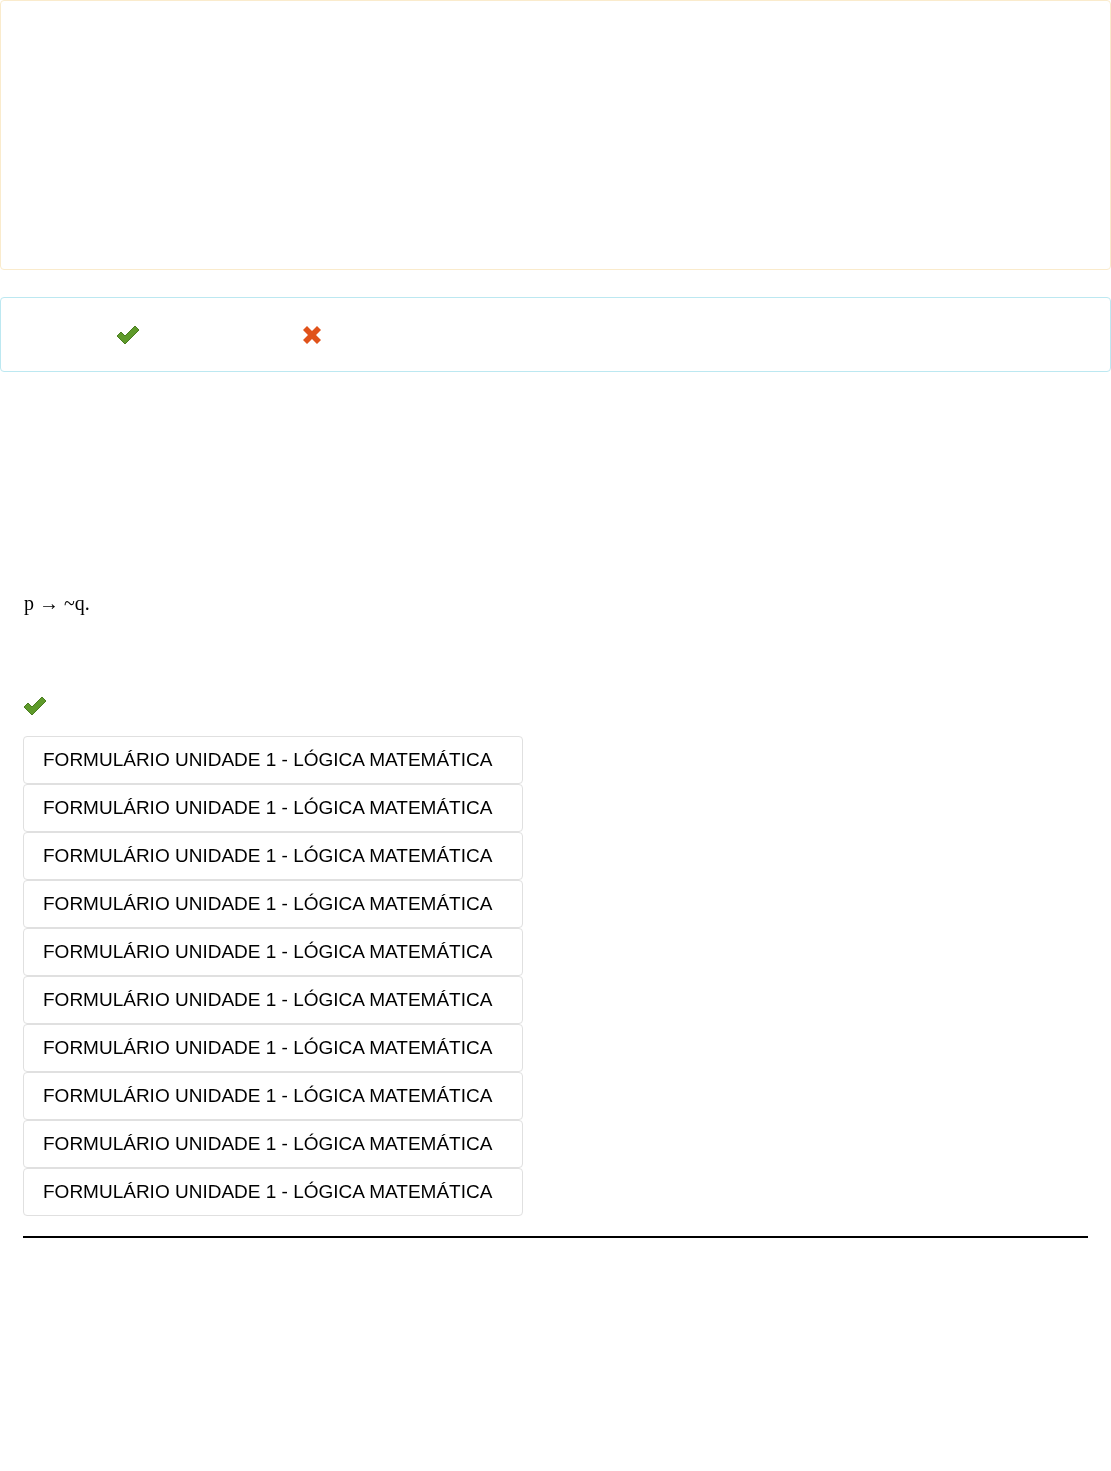  I want to click on close-icon, so click(312, 334).